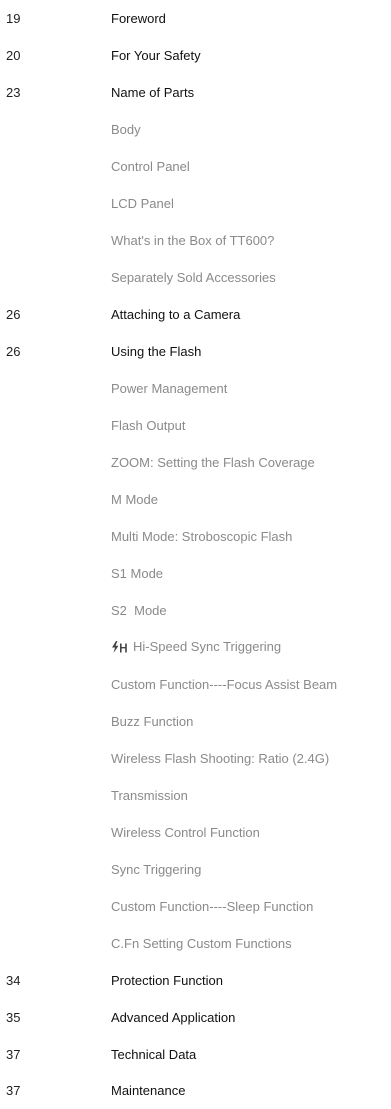  I want to click on toc-title: Maintenance, so click(148, 1090).